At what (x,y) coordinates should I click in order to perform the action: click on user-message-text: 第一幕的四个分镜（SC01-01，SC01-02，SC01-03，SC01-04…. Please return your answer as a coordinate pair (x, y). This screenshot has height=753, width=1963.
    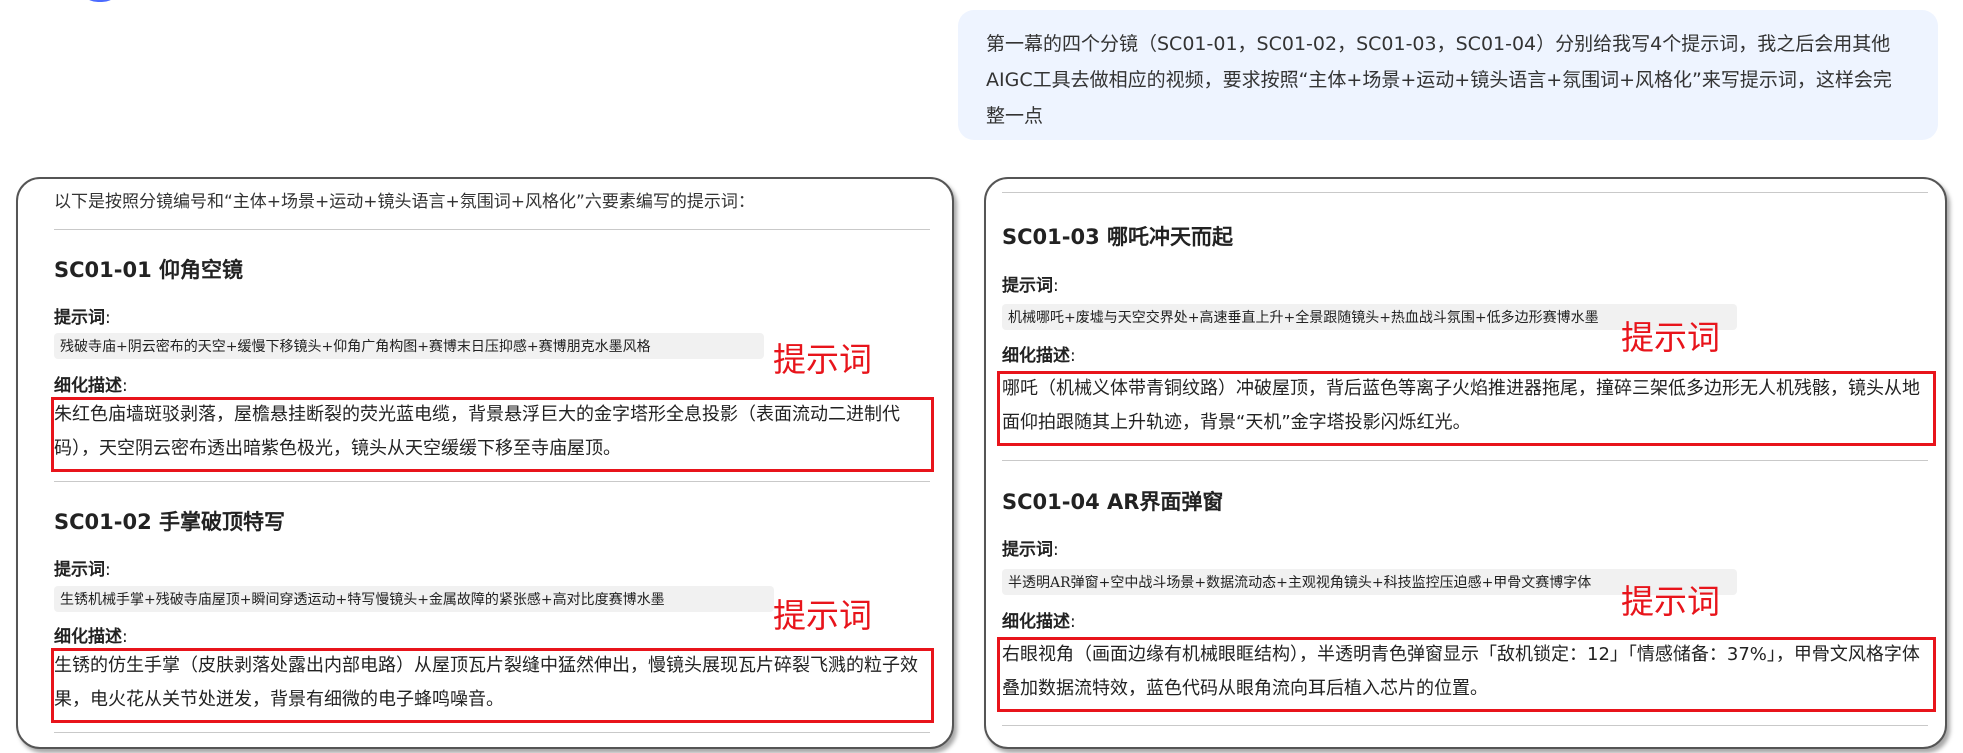
    Looking at the image, I should click on (1439, 80).